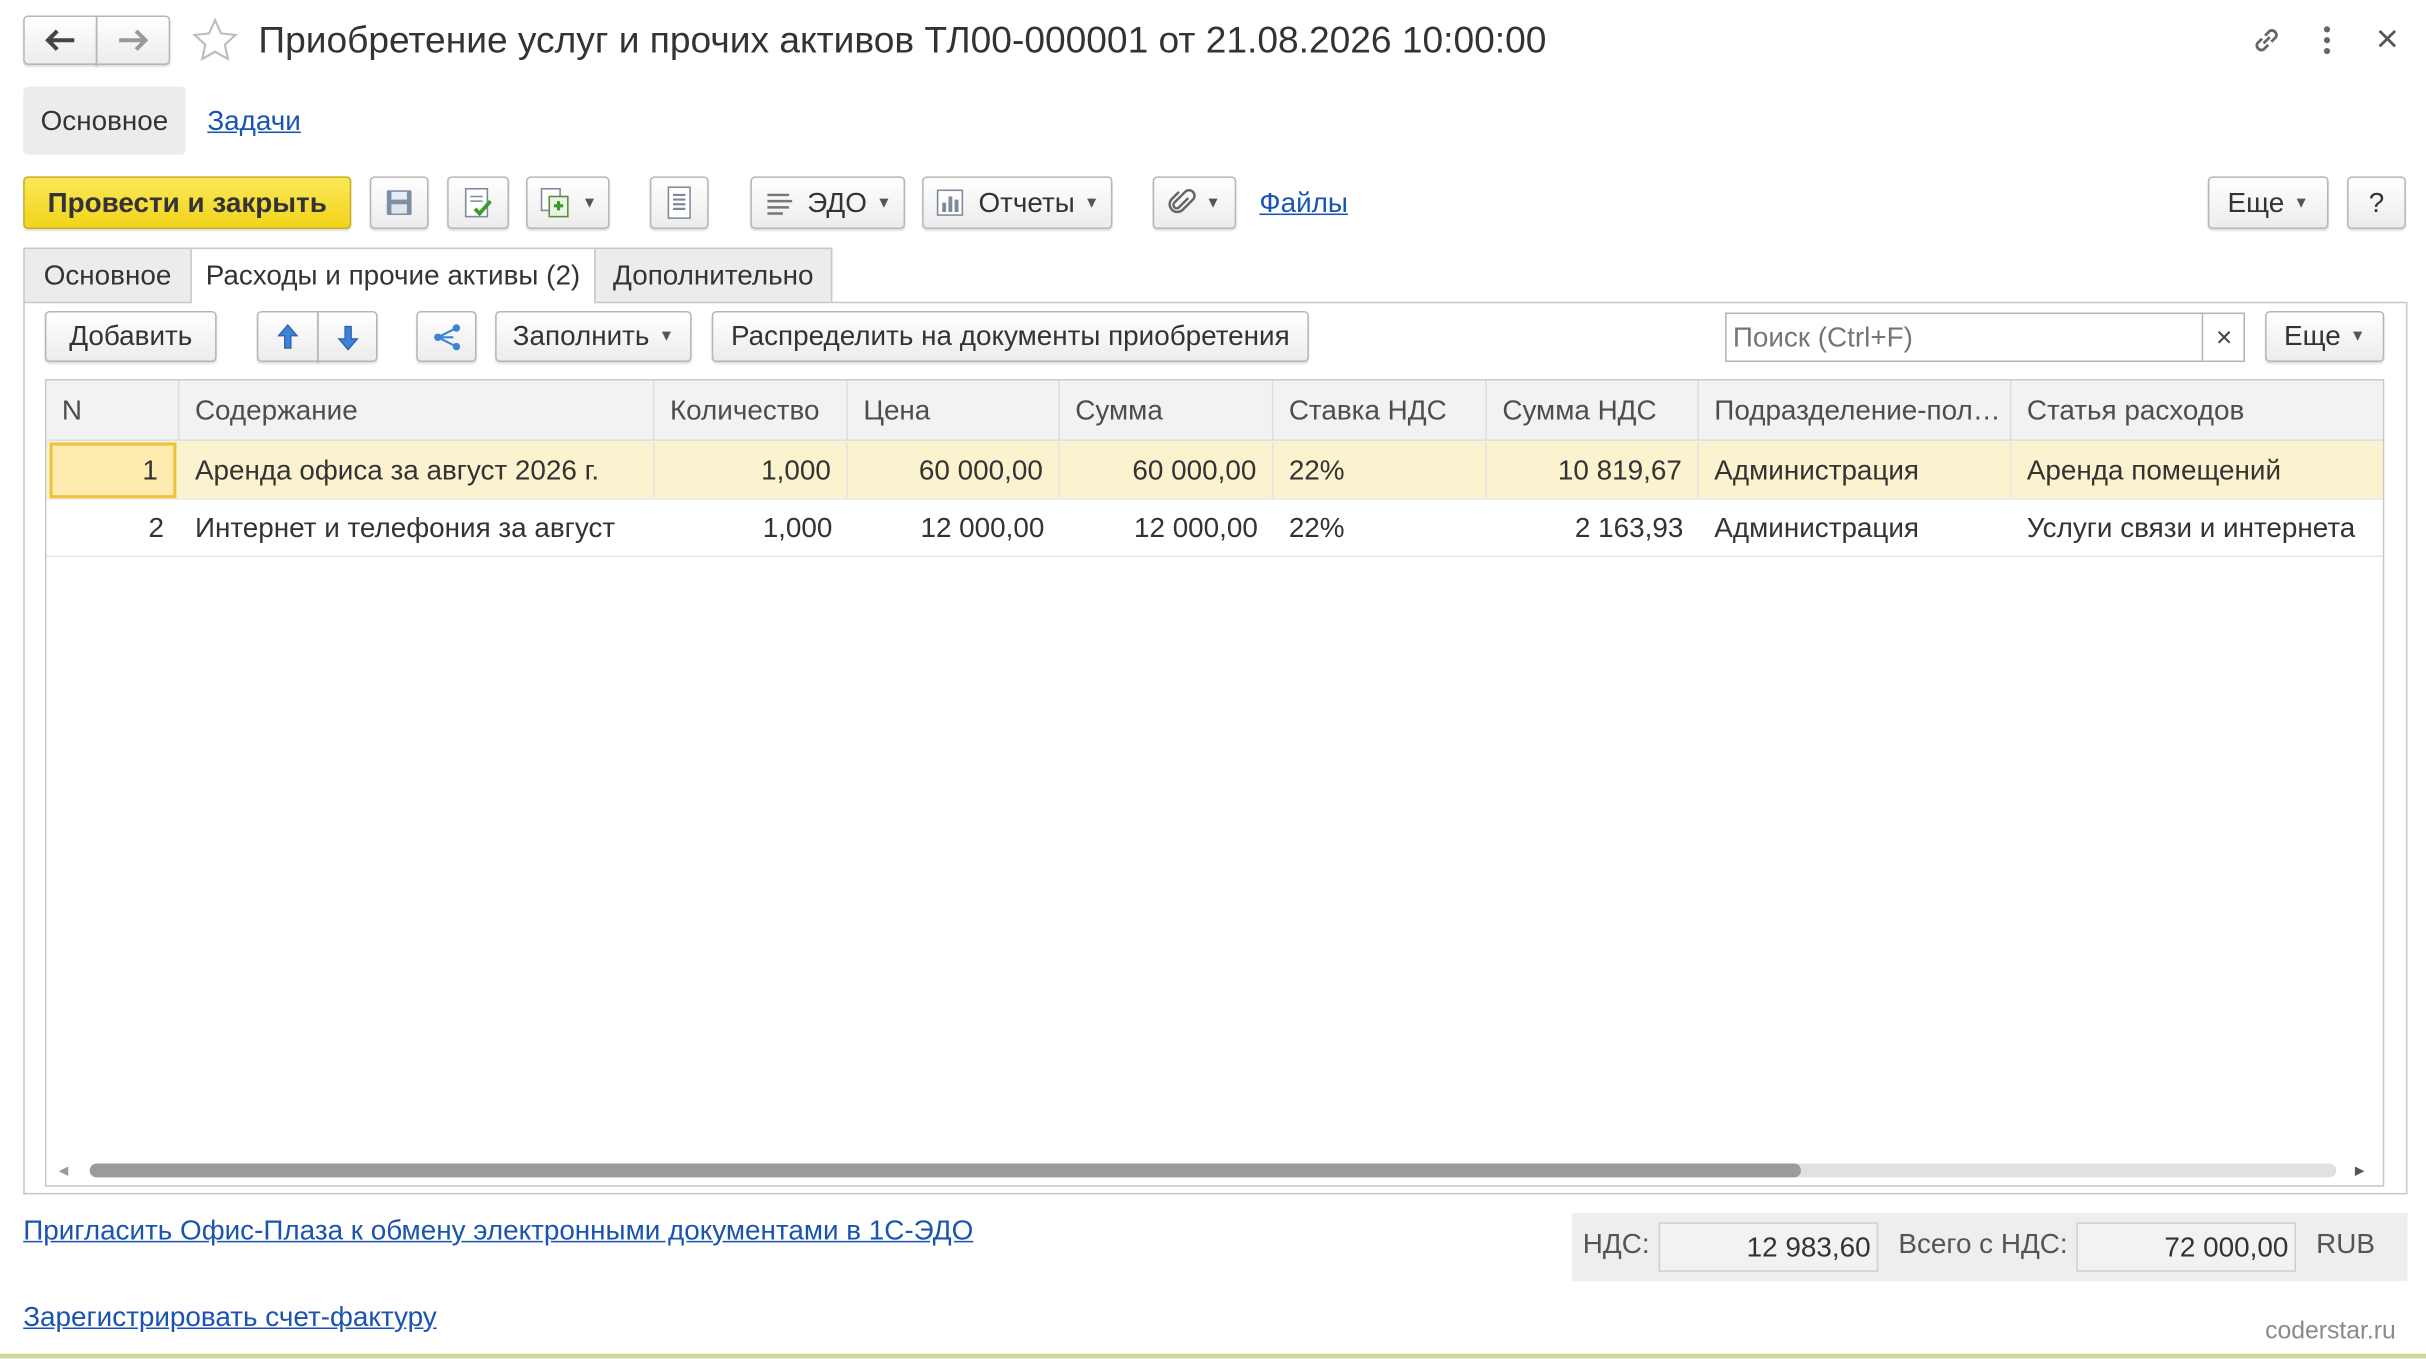  I want to click on save-button, so click(399, 202).